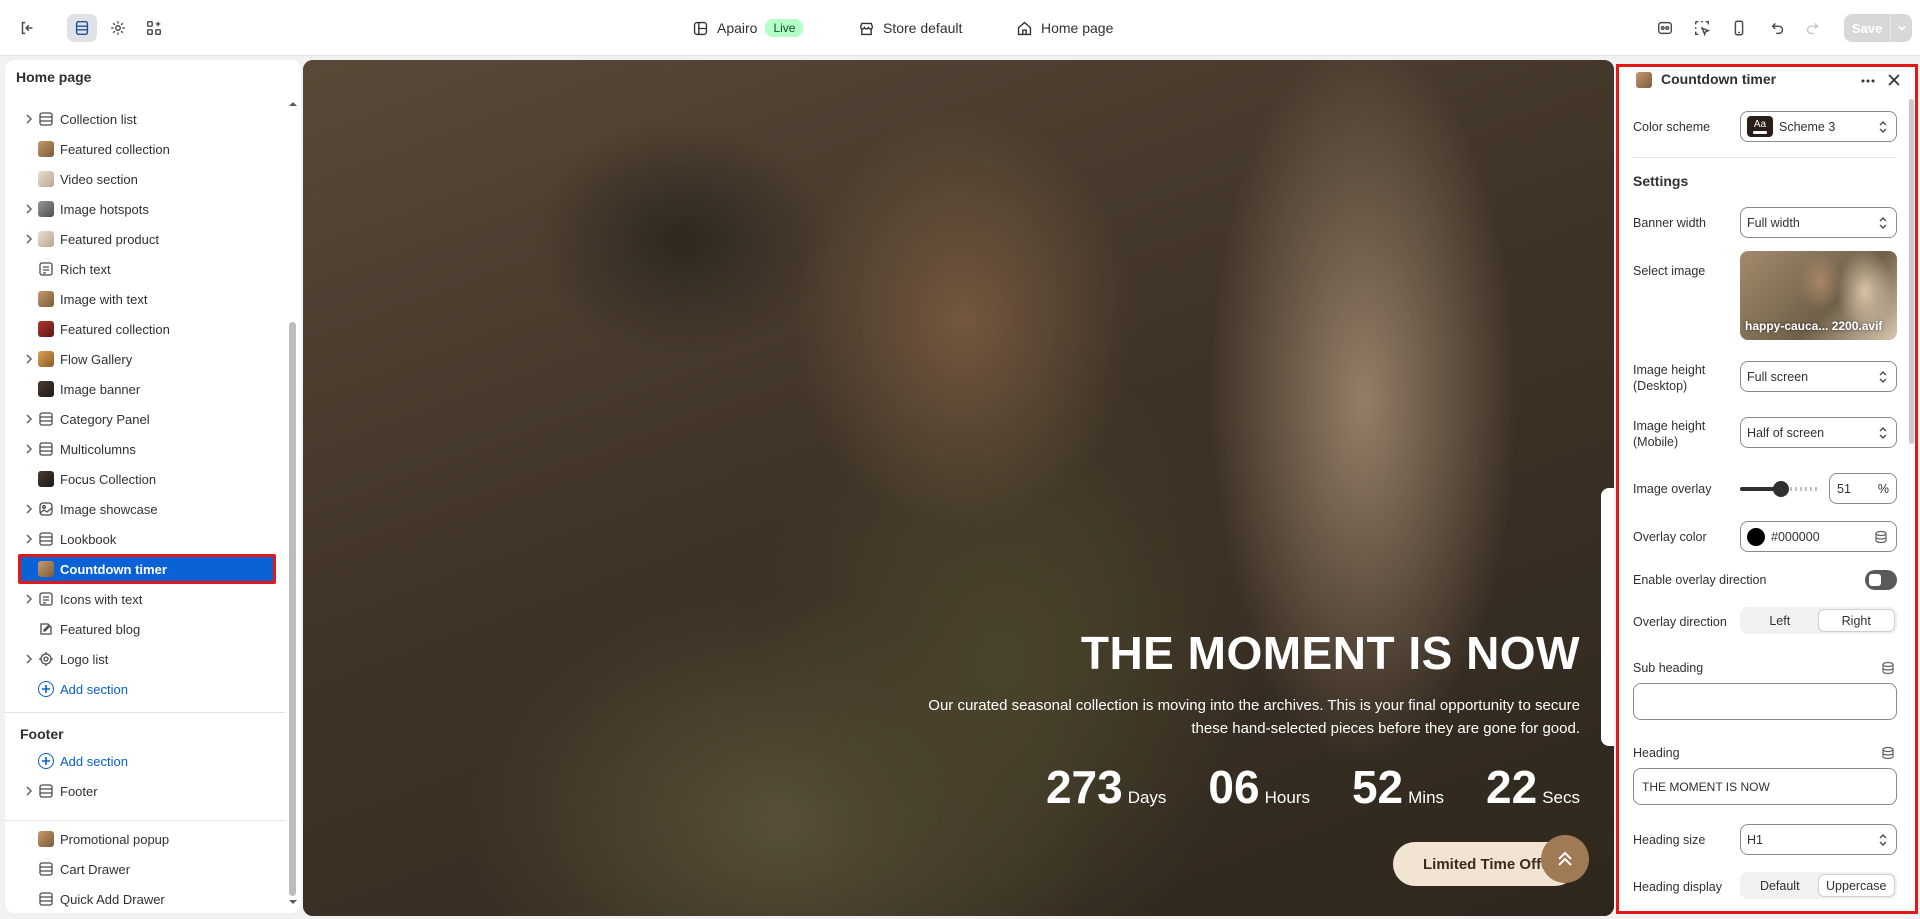 The image size is (1920, 919). What do you see at coordinates (145, 179) in the screenshot?
I see `sidebar-item-video-section: Video section` at bounding box center [145, 179].